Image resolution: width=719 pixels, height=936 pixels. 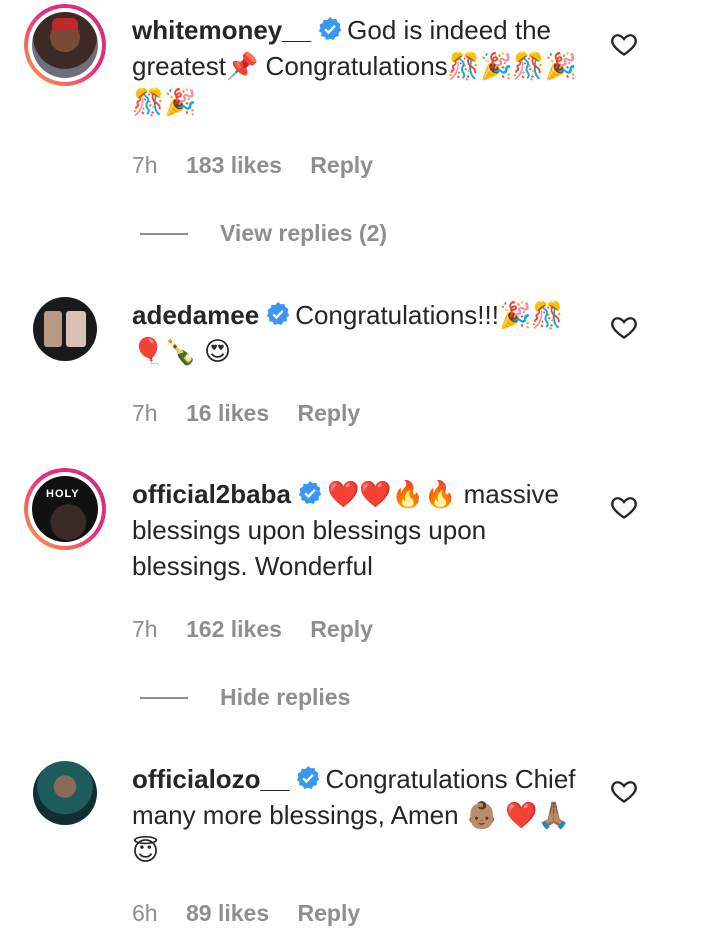 What do you see at coordinates (234, 629) in the screenshot?
I see `likes-count: 162 likes` at bounding box center [234, 629].